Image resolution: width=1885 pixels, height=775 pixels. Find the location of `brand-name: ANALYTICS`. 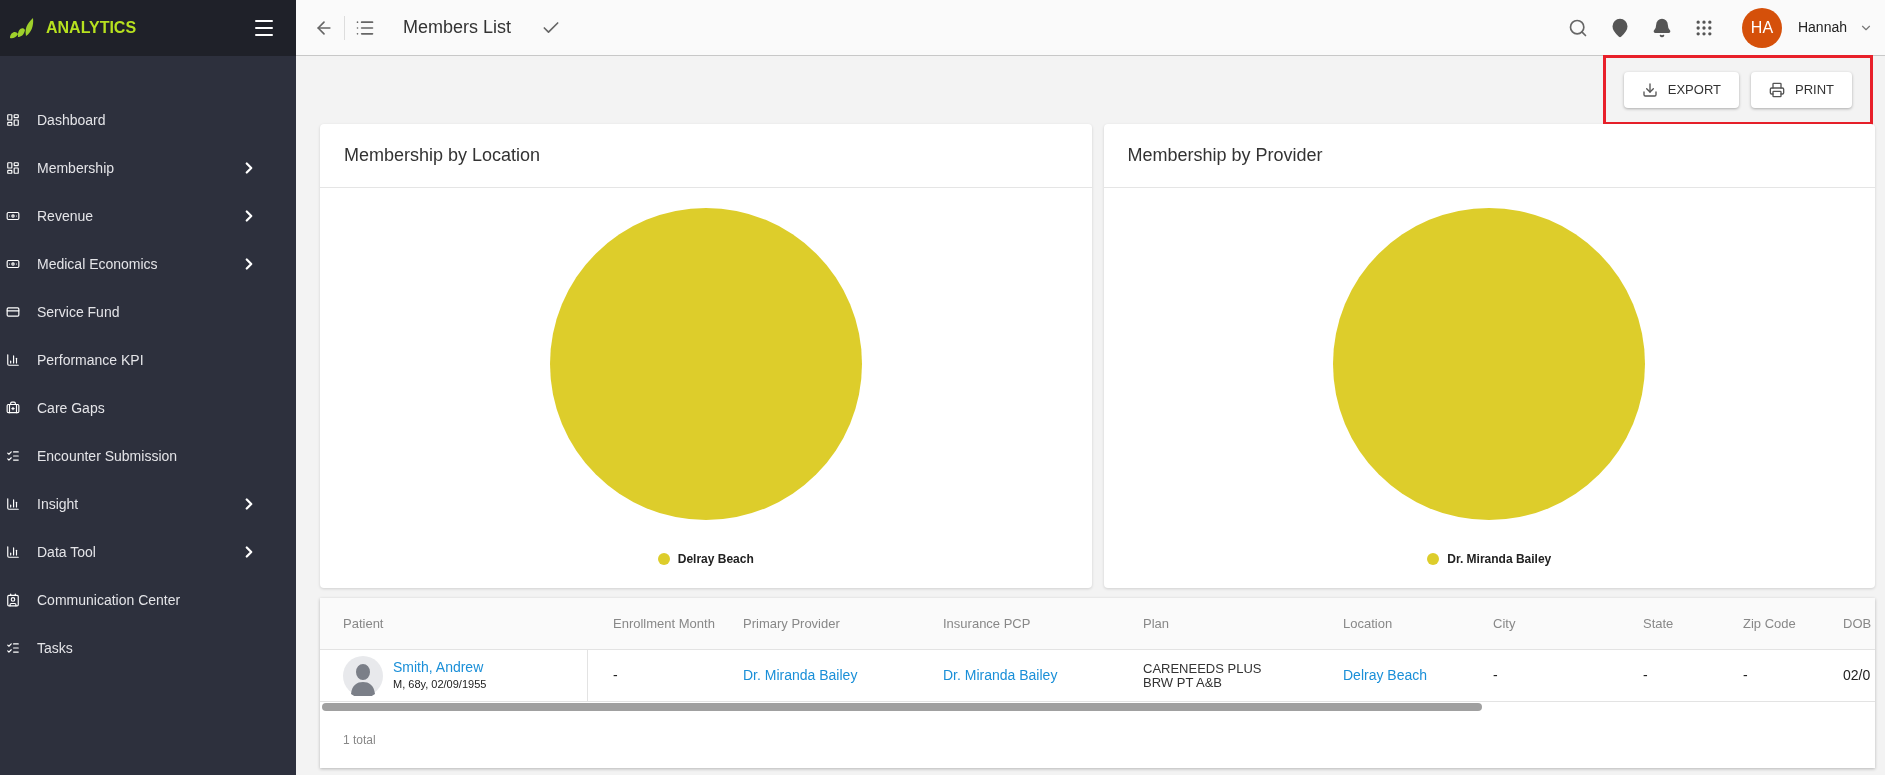

brand-name: ANALYTICS is located at coordinates (91, 28).